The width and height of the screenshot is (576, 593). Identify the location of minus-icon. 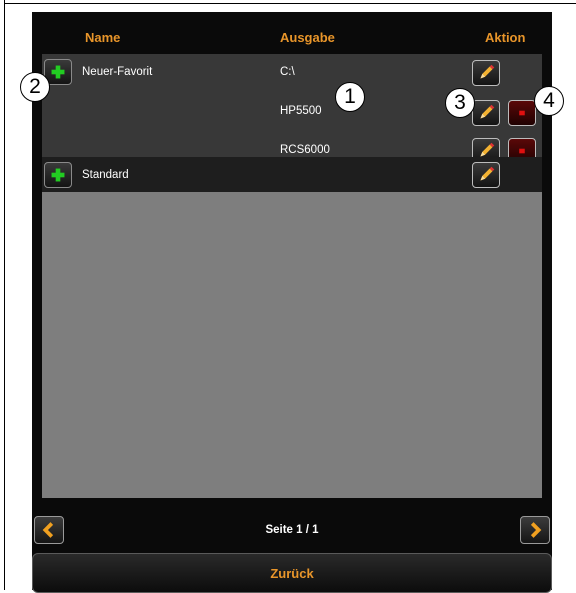
(522, 113).